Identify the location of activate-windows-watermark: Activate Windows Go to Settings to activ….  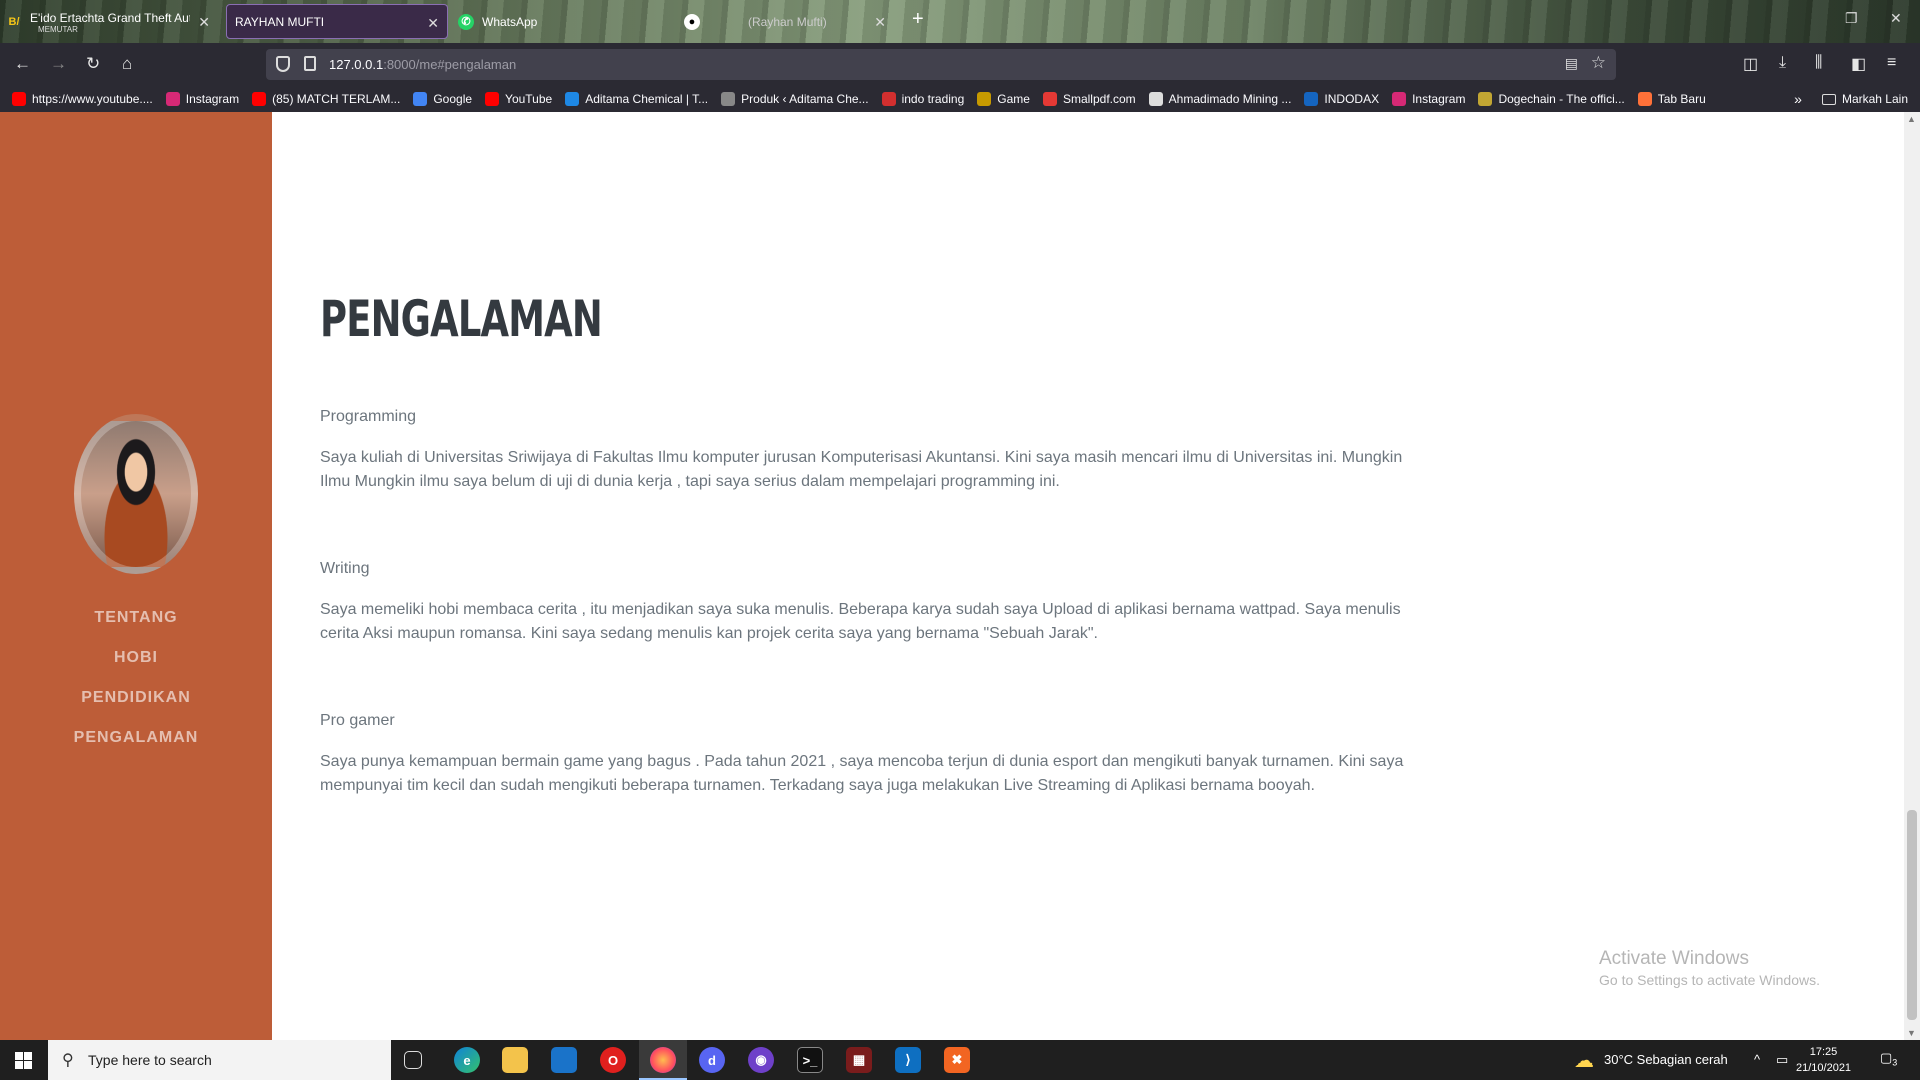
(1709, 968).